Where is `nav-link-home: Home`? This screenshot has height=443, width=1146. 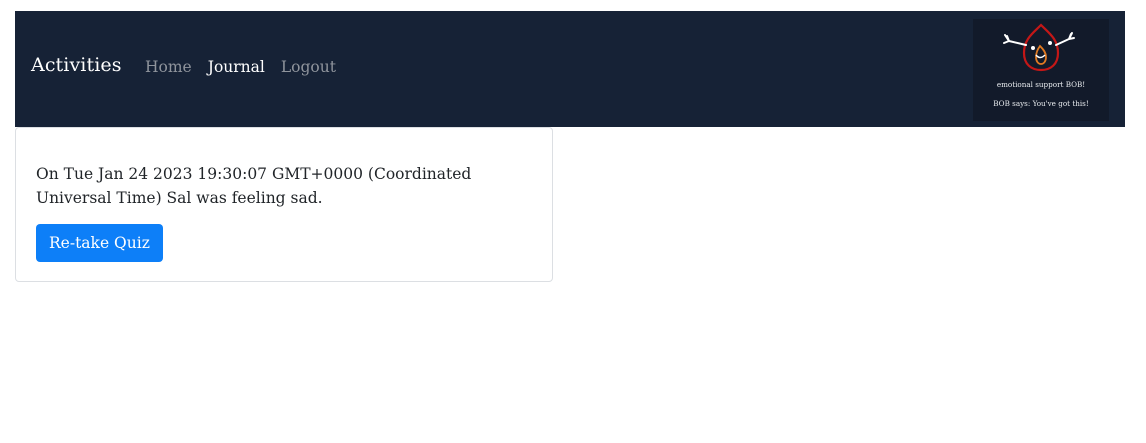
nav-link-home: Home is located at coordinates (168, 67).